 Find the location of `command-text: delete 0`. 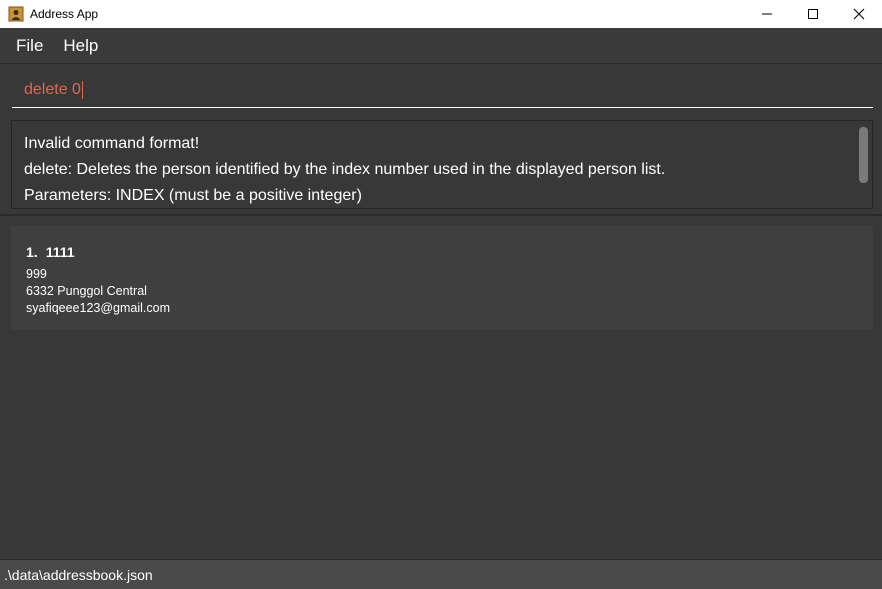

command-text: delete 0 is located at coordinates (52, 89).